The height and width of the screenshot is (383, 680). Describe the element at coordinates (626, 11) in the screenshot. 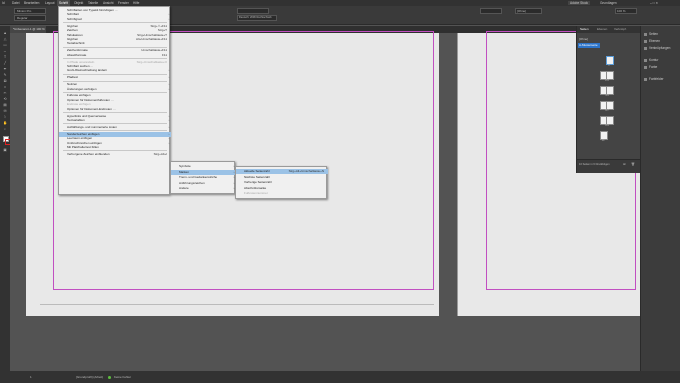

I see `zoom-field: 100 %` at that location.